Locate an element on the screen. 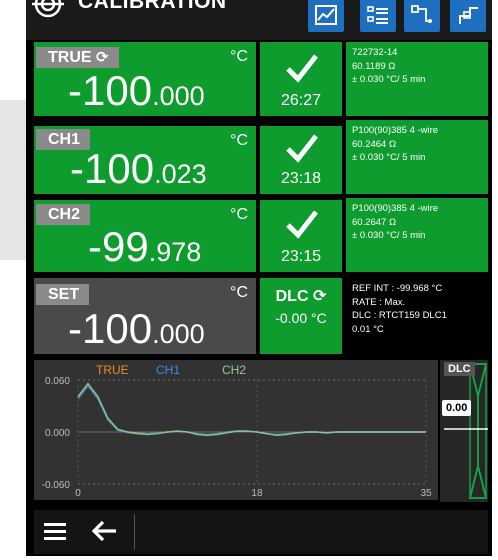 This screenshot has width=498, height=560. series-ch1 is located at coordinates (251, 410).